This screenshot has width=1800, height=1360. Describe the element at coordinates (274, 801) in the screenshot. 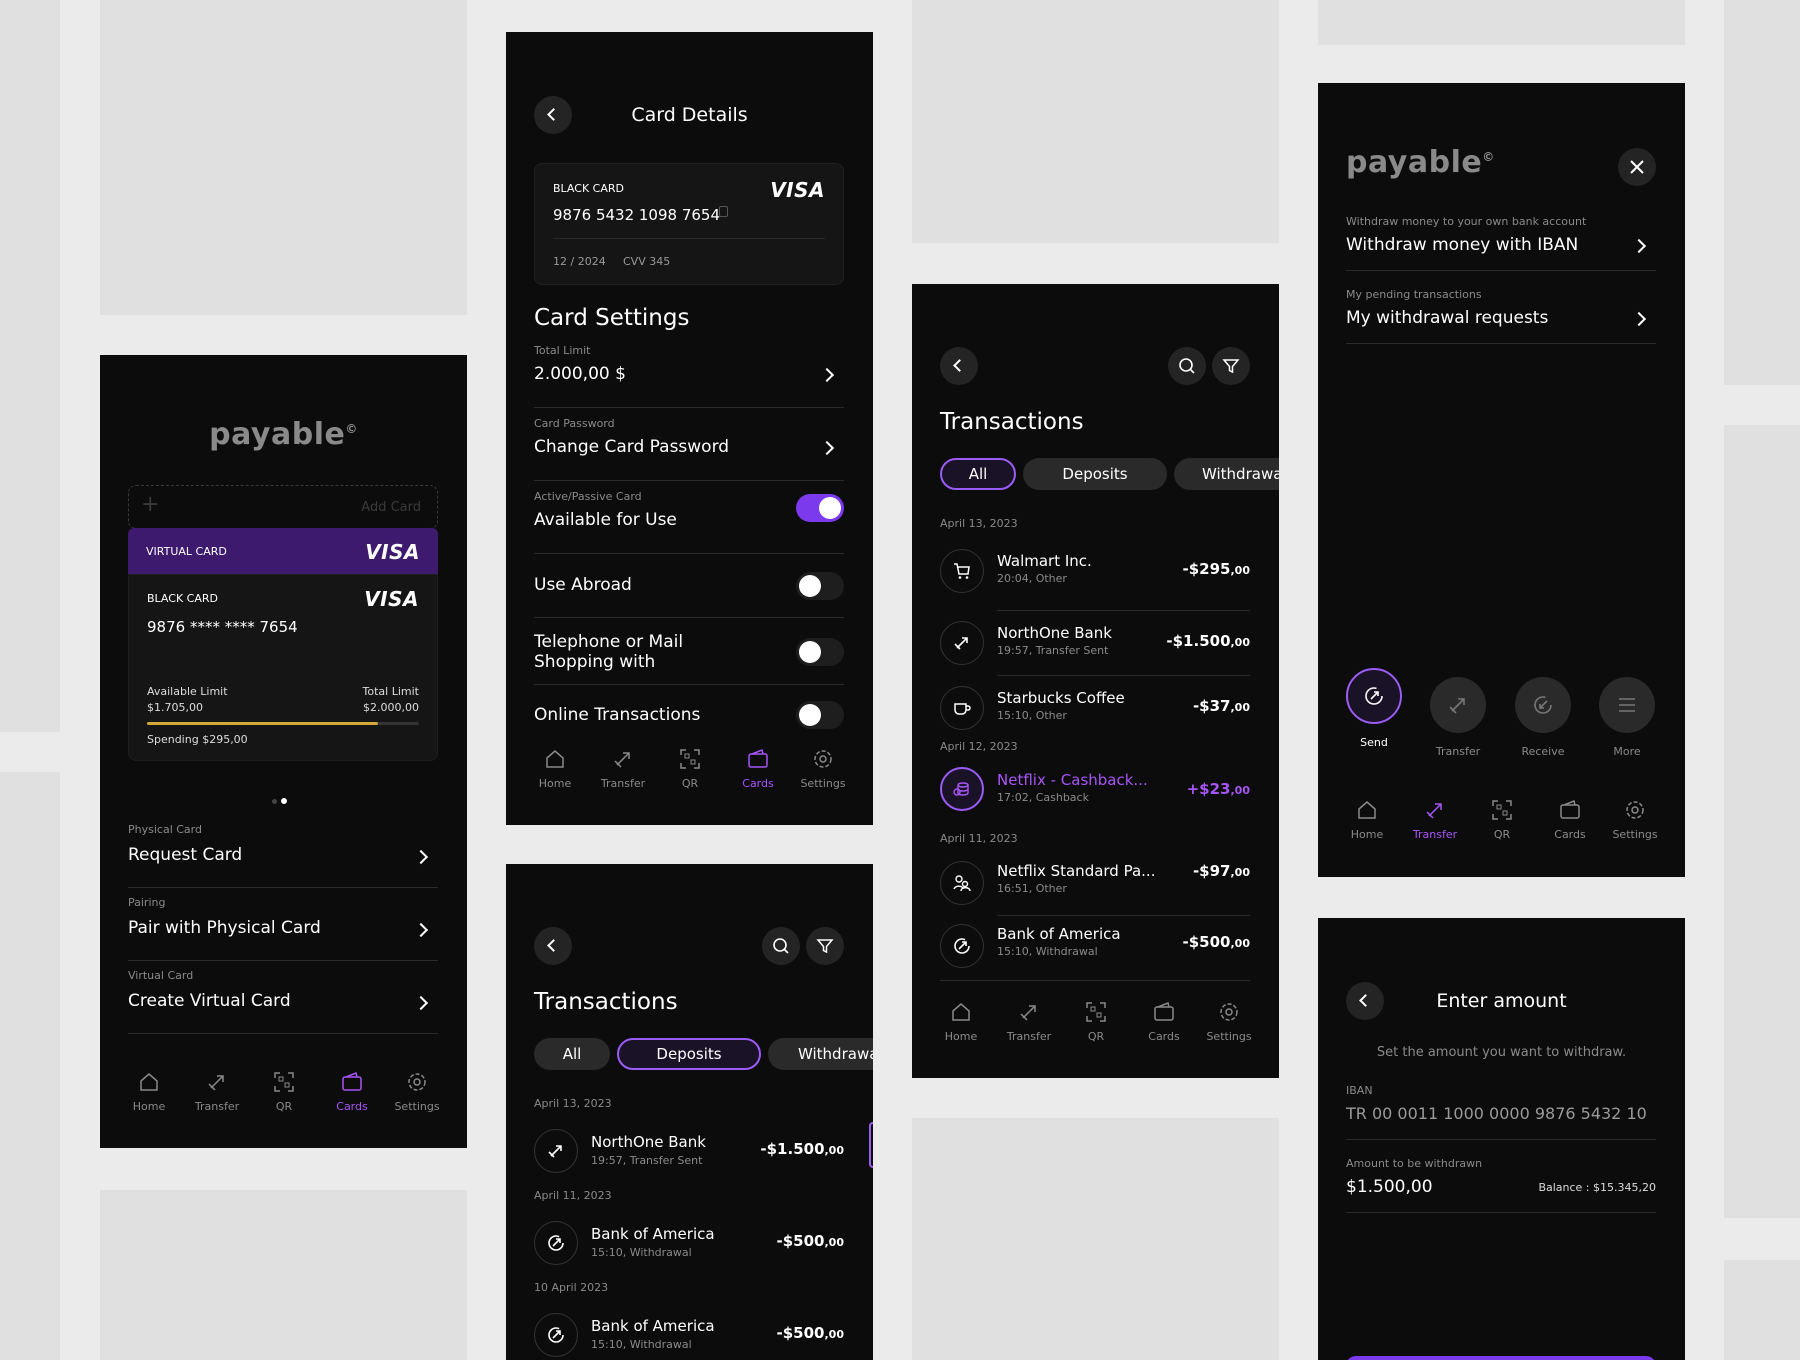

I see `dot` at that location.